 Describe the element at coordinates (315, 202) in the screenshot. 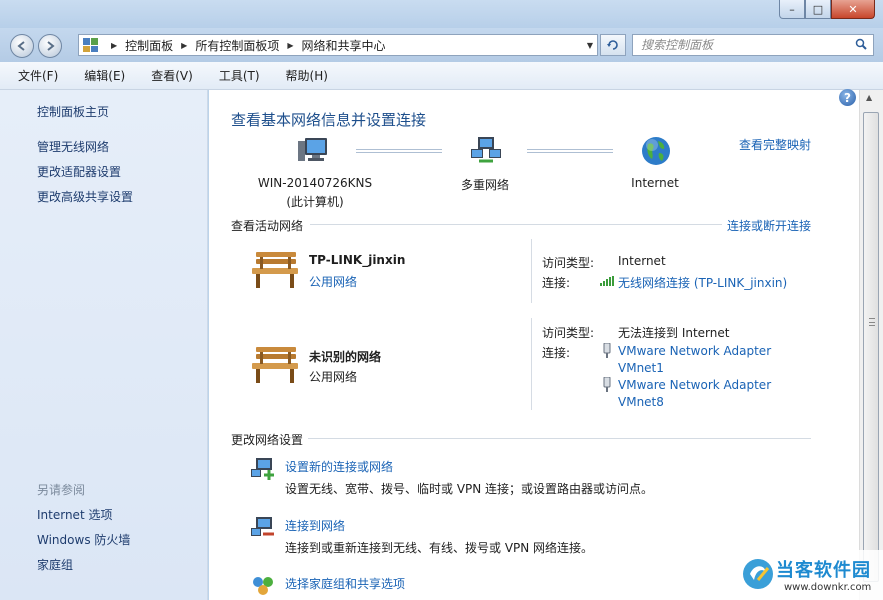

I see `computer-sub-label: (此计算机)` at that location.